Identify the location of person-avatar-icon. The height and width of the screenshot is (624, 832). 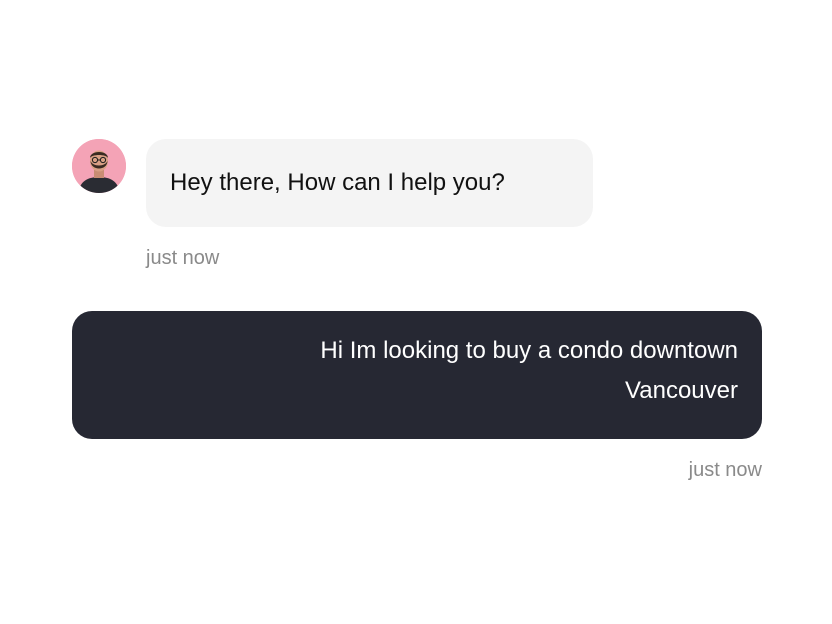
(99, 166).